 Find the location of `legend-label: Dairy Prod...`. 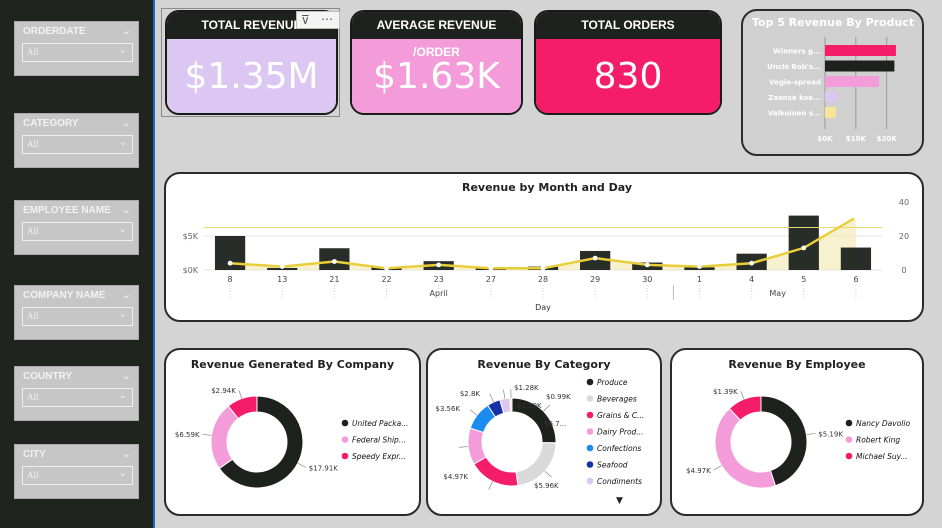

legend-label: Dairy Prod... is located at coordinates (620, 432).